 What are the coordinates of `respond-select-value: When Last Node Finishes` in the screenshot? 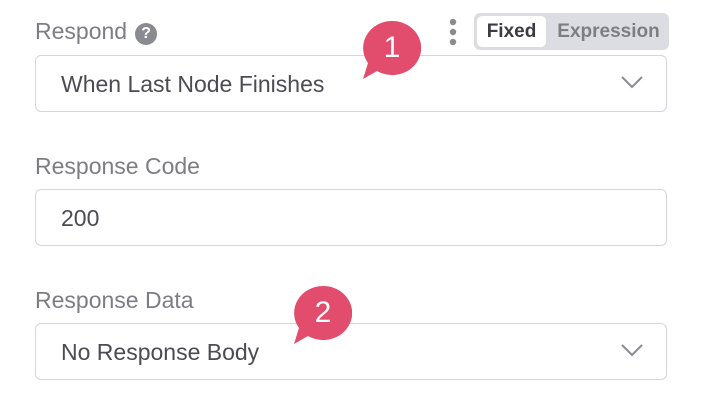 It's located at (193, 84).